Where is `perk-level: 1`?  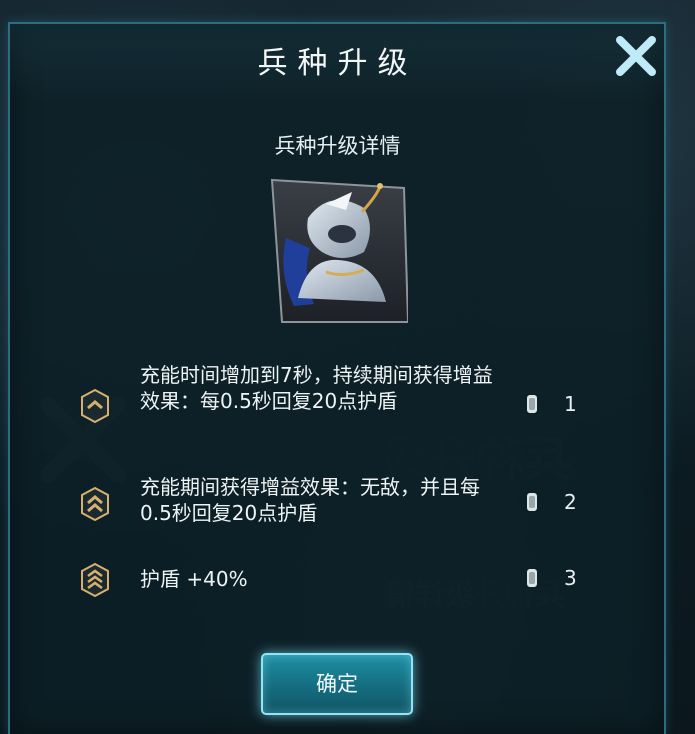 perk-level: 1 is located at coordinates (570, 404).